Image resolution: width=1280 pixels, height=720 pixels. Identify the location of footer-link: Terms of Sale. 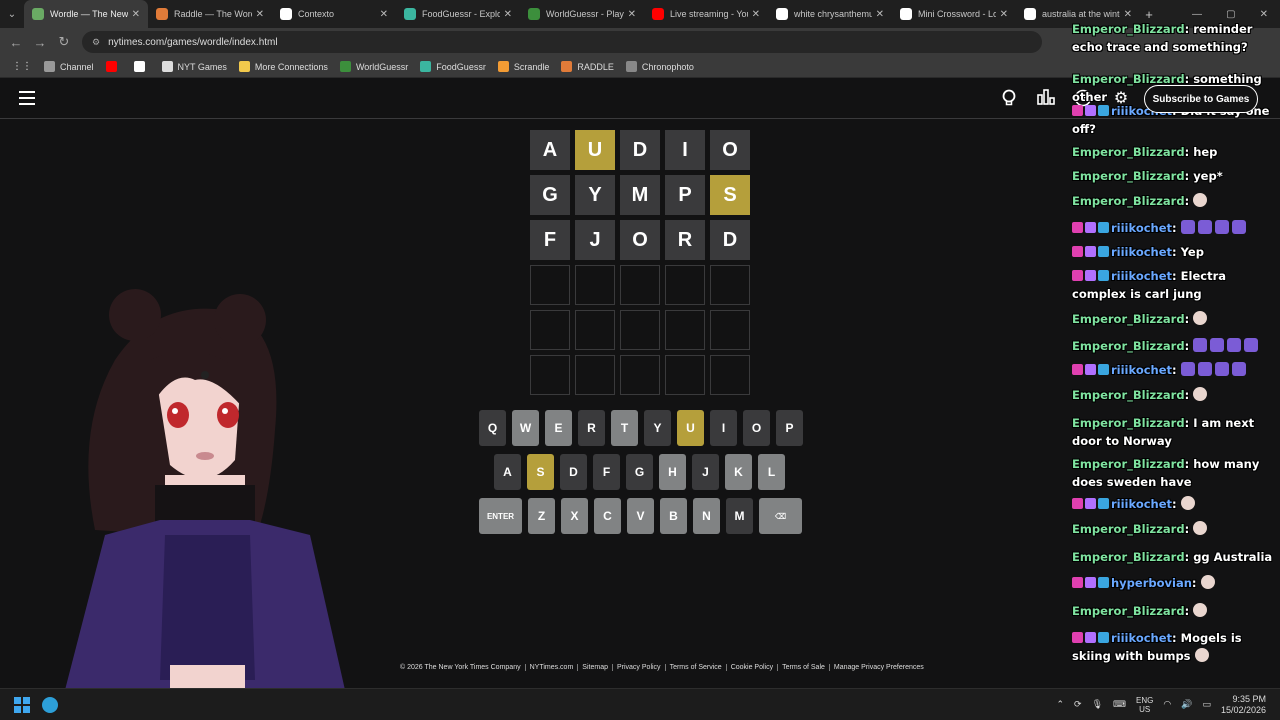
(804, 667).